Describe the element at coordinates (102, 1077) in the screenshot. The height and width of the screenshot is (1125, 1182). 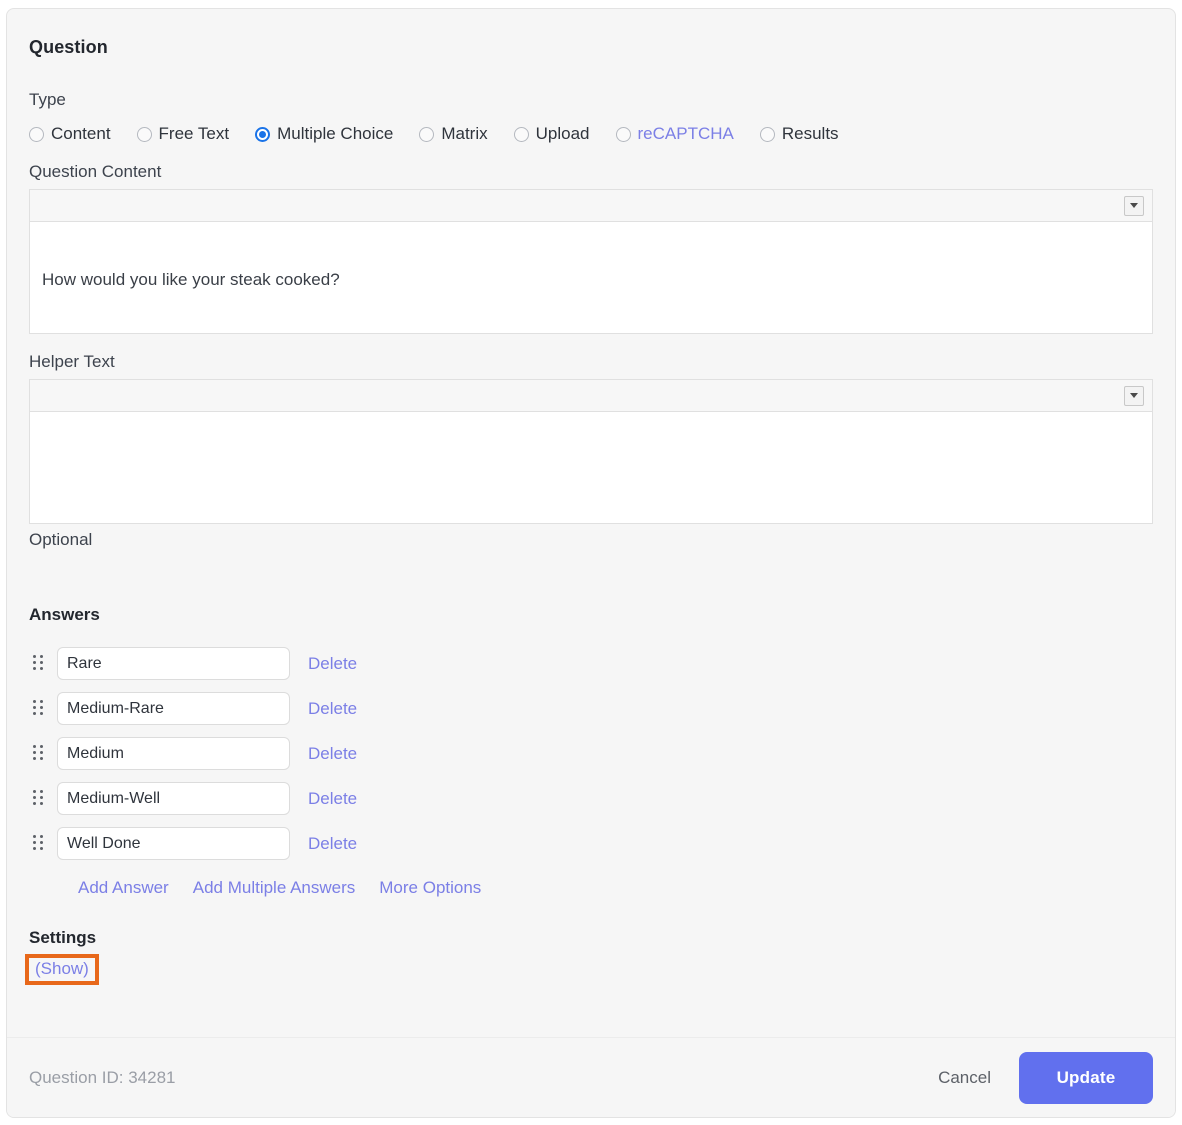
I see `question-id-text: Question ID: 34281` at that location.